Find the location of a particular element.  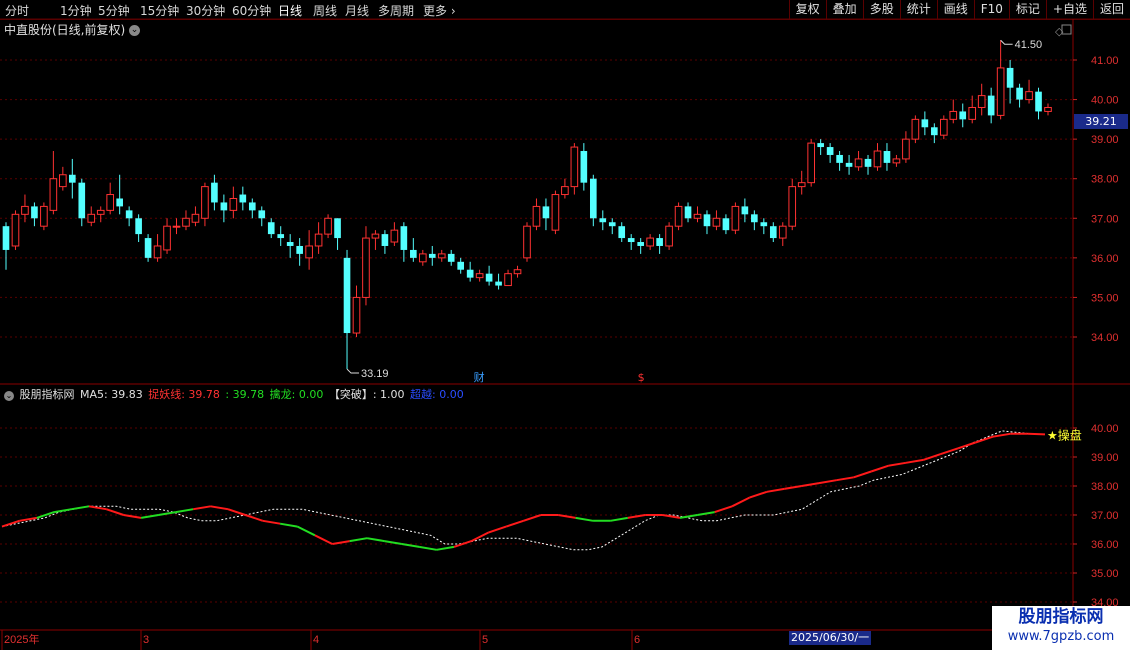

price-tick-label: 39.00 is located at coordinates (1105, 140).